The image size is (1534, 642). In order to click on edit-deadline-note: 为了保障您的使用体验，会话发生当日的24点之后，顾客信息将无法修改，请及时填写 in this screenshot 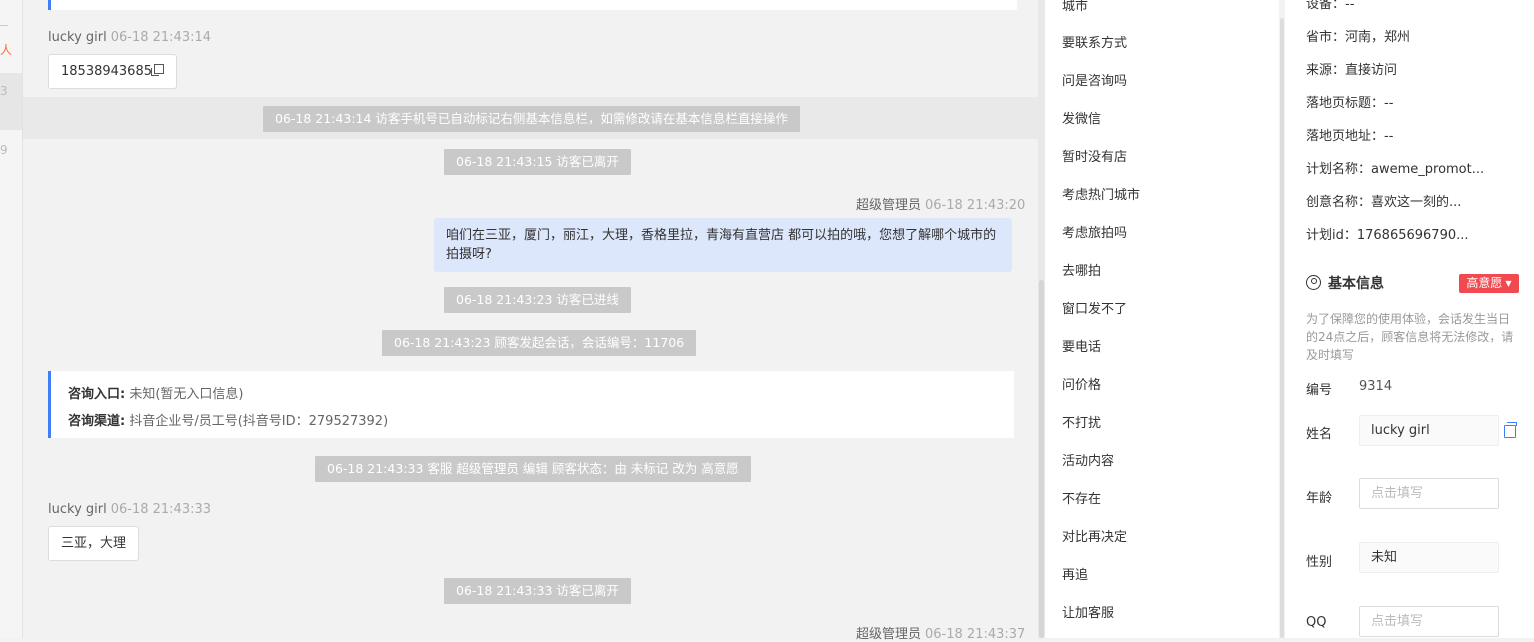, I will do `click(1410, 337)`.